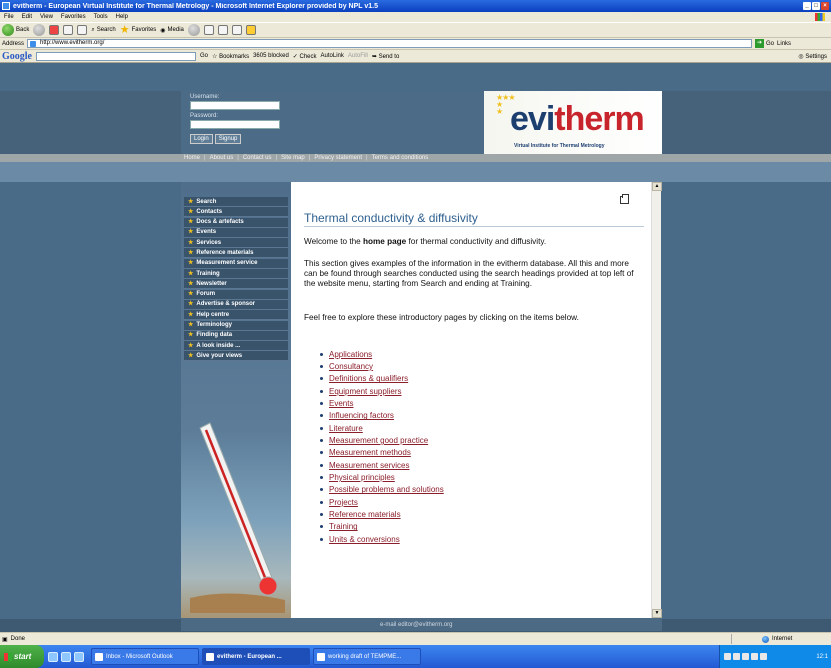 This screenshot has height=668, width=831. What do you see at coordinates (343, 526) in the screenshot?
I see `topic-link: Training` at bounding box center [343, 526].